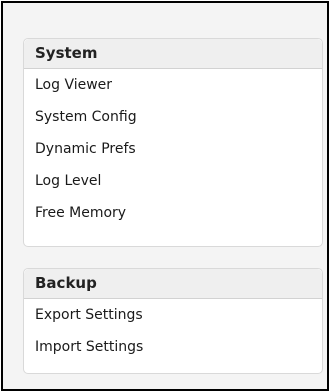 The width and height of the screenshot is (330, 391). Describe the element at coordinates (173, 347) in the screenshot. I see `nav-item-import-settings: Import Settings` at that location.